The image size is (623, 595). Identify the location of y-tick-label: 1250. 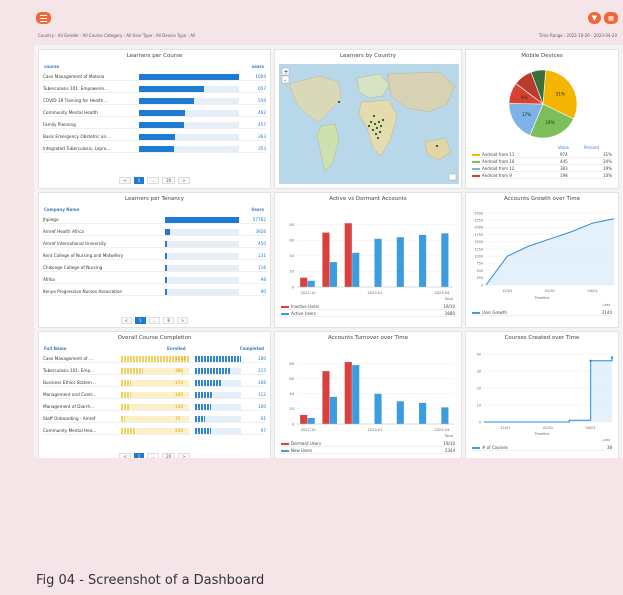
(478, 249).